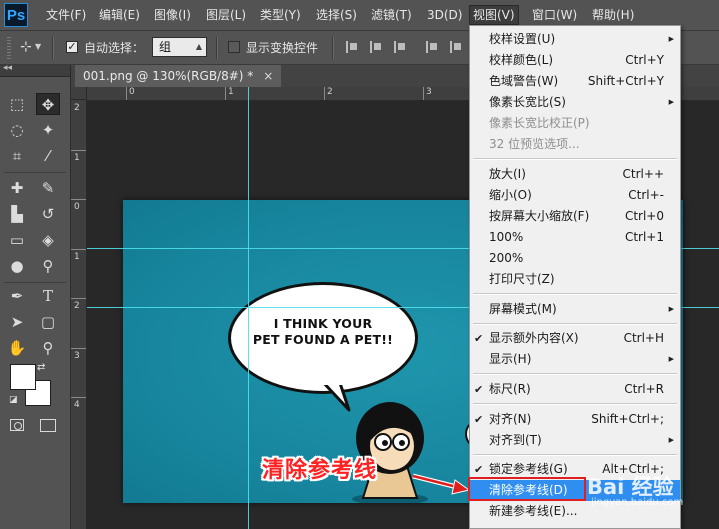  What do you see at coordinates (79, 314) in the screenshot?
I see `vertical-ruler: 2 1 0 1 2 3 4` at bounding box center [79, 314].